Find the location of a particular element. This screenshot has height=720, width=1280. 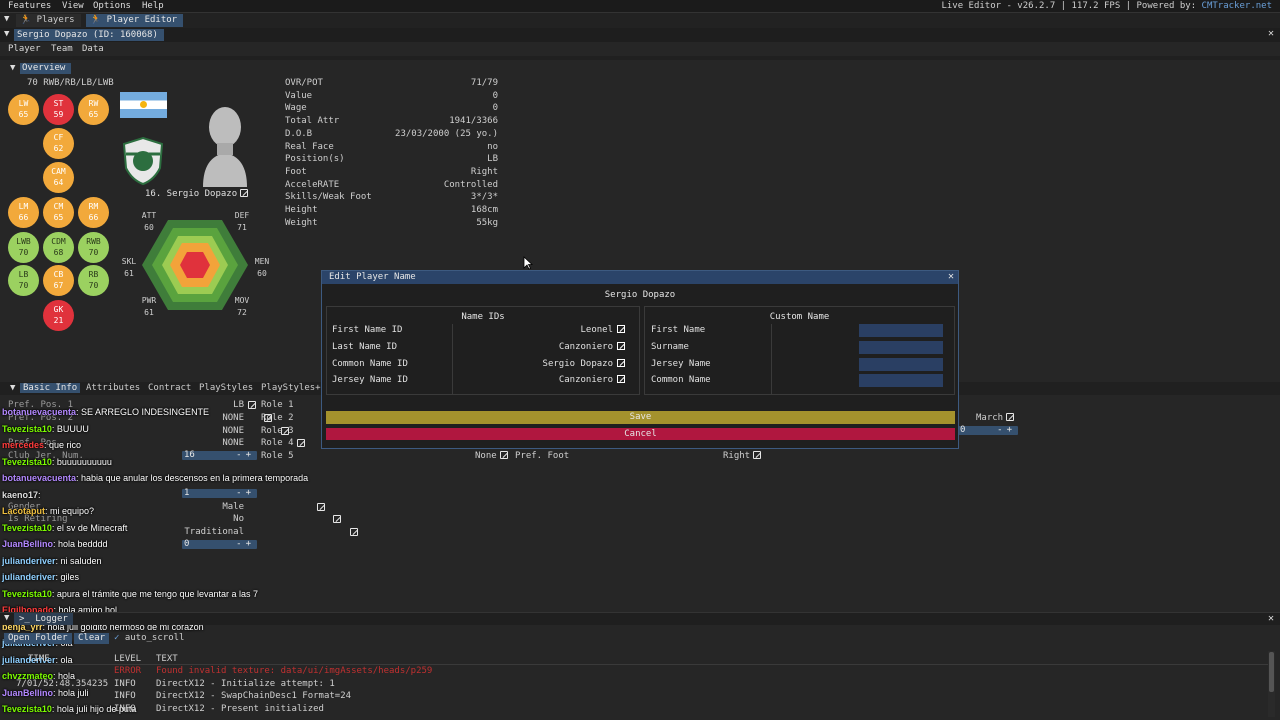

save-button: Save is located at coordinates (640, 417).